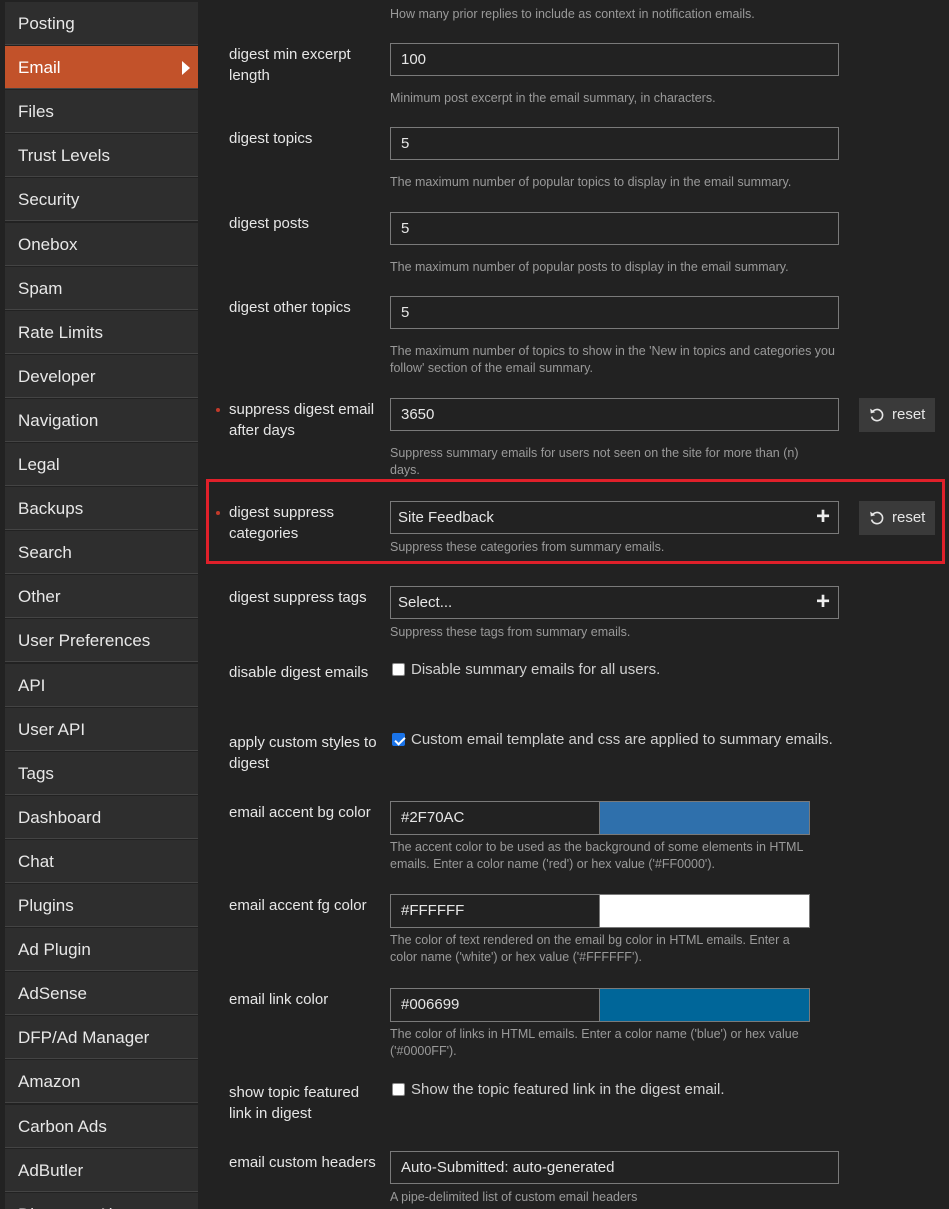  What do you see at coordinates (101, 994) in the screenshot?
I see `sidebar-item-adsense: AdSense` at bounding box center [101, 994].